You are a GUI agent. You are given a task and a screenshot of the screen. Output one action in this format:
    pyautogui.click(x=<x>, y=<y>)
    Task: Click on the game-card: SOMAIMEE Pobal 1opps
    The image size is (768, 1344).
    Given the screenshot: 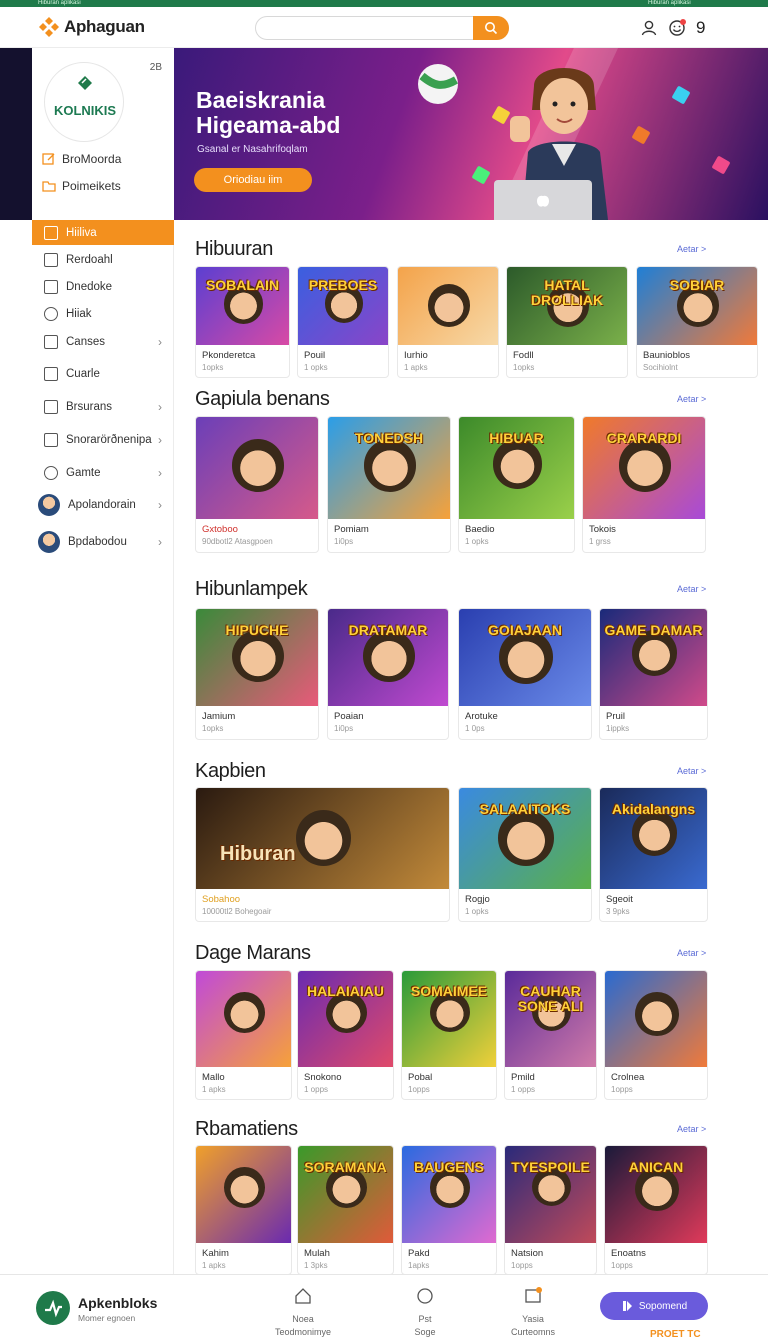 What is the action you would take?
    pyautogui.click(x=449, y=1035)
    